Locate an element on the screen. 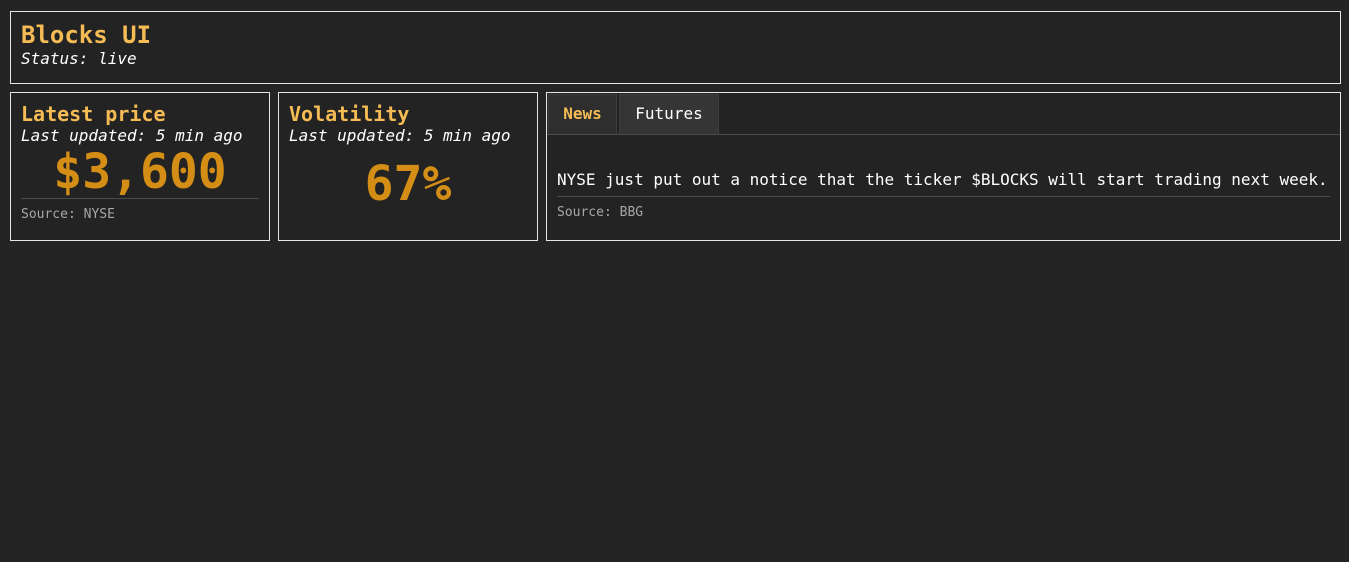 This screenshot has width=1349, height=562. app-status: Status: live is located at coordinates (79, 58).